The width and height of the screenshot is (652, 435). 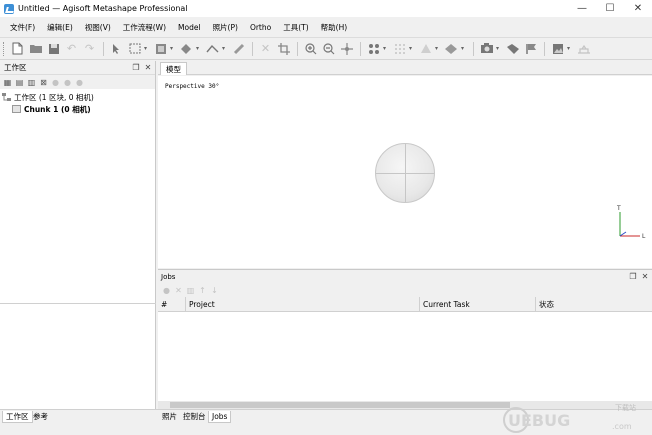 I want to click on navigation-cursor-icon, so click(x=116, y=48).